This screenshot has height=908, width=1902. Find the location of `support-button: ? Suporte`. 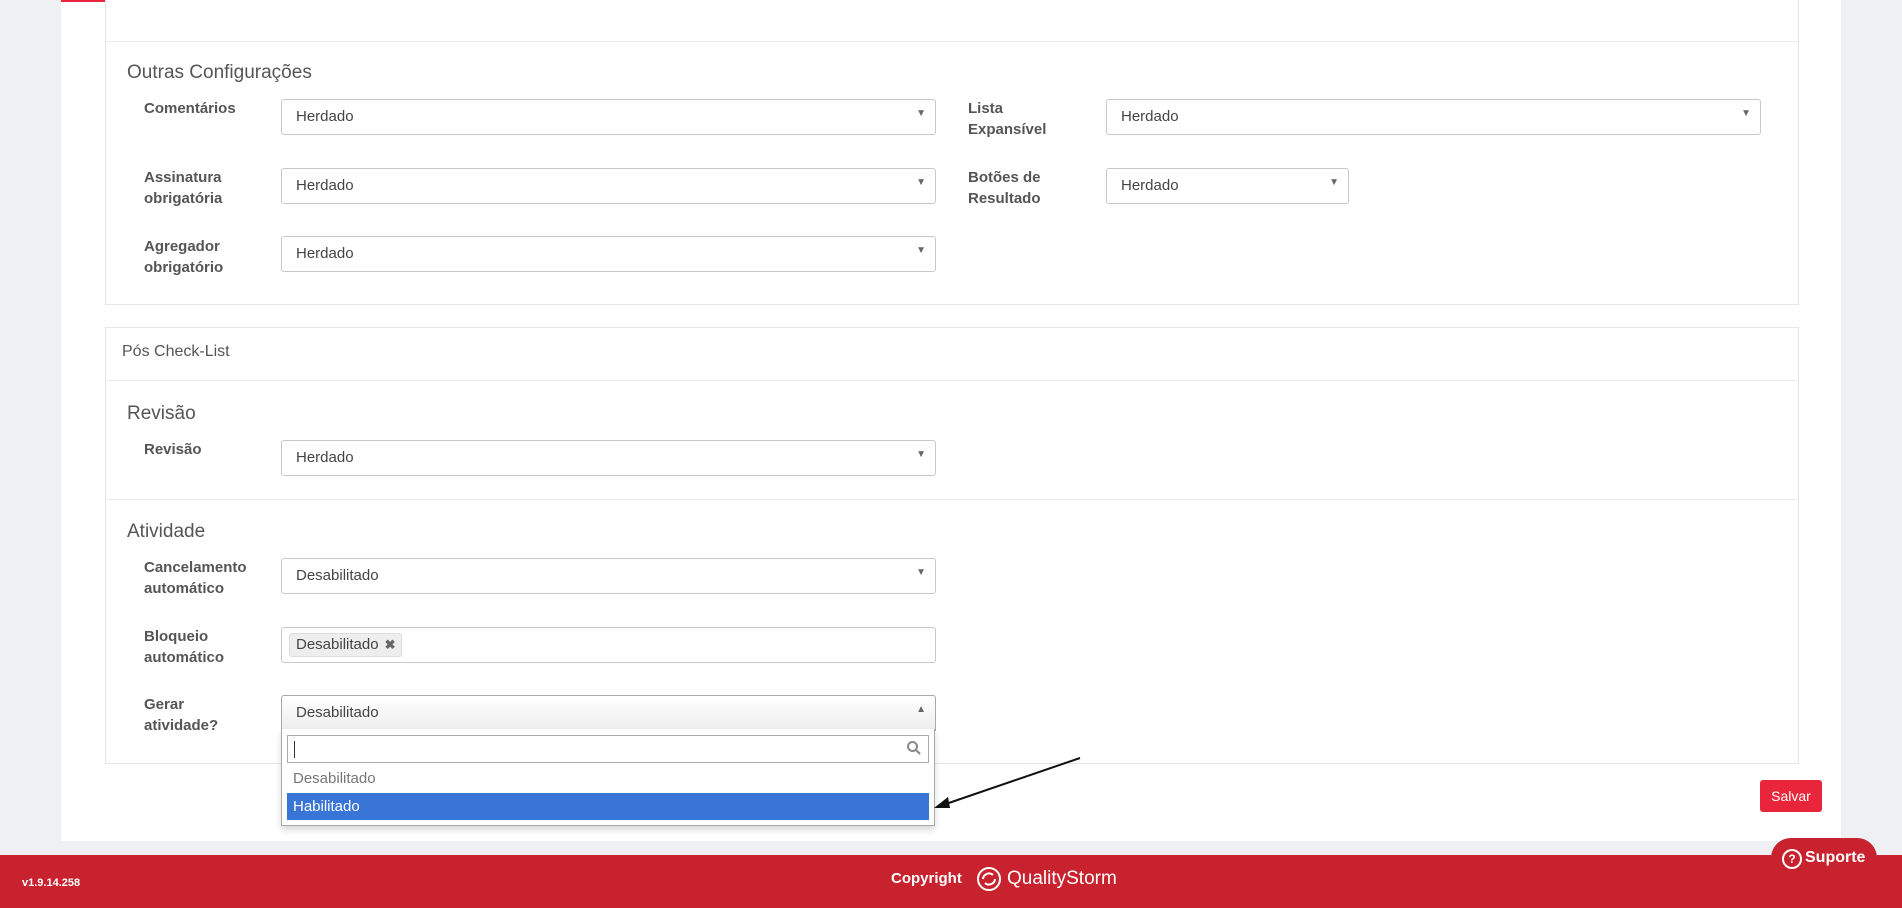

support-button: ? Suporte is located at coordinates (1824, 858).